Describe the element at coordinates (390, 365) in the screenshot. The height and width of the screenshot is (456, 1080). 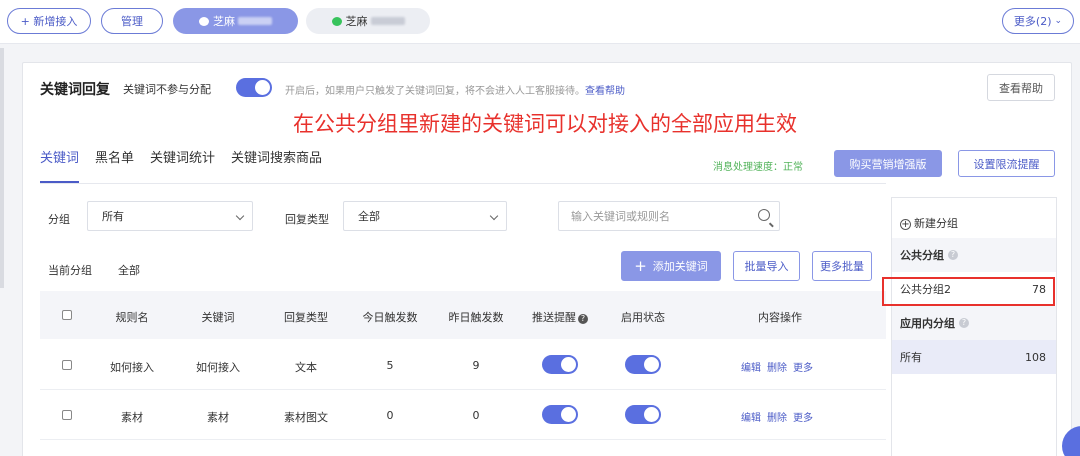
I see `row-today-count: 5` at that location.